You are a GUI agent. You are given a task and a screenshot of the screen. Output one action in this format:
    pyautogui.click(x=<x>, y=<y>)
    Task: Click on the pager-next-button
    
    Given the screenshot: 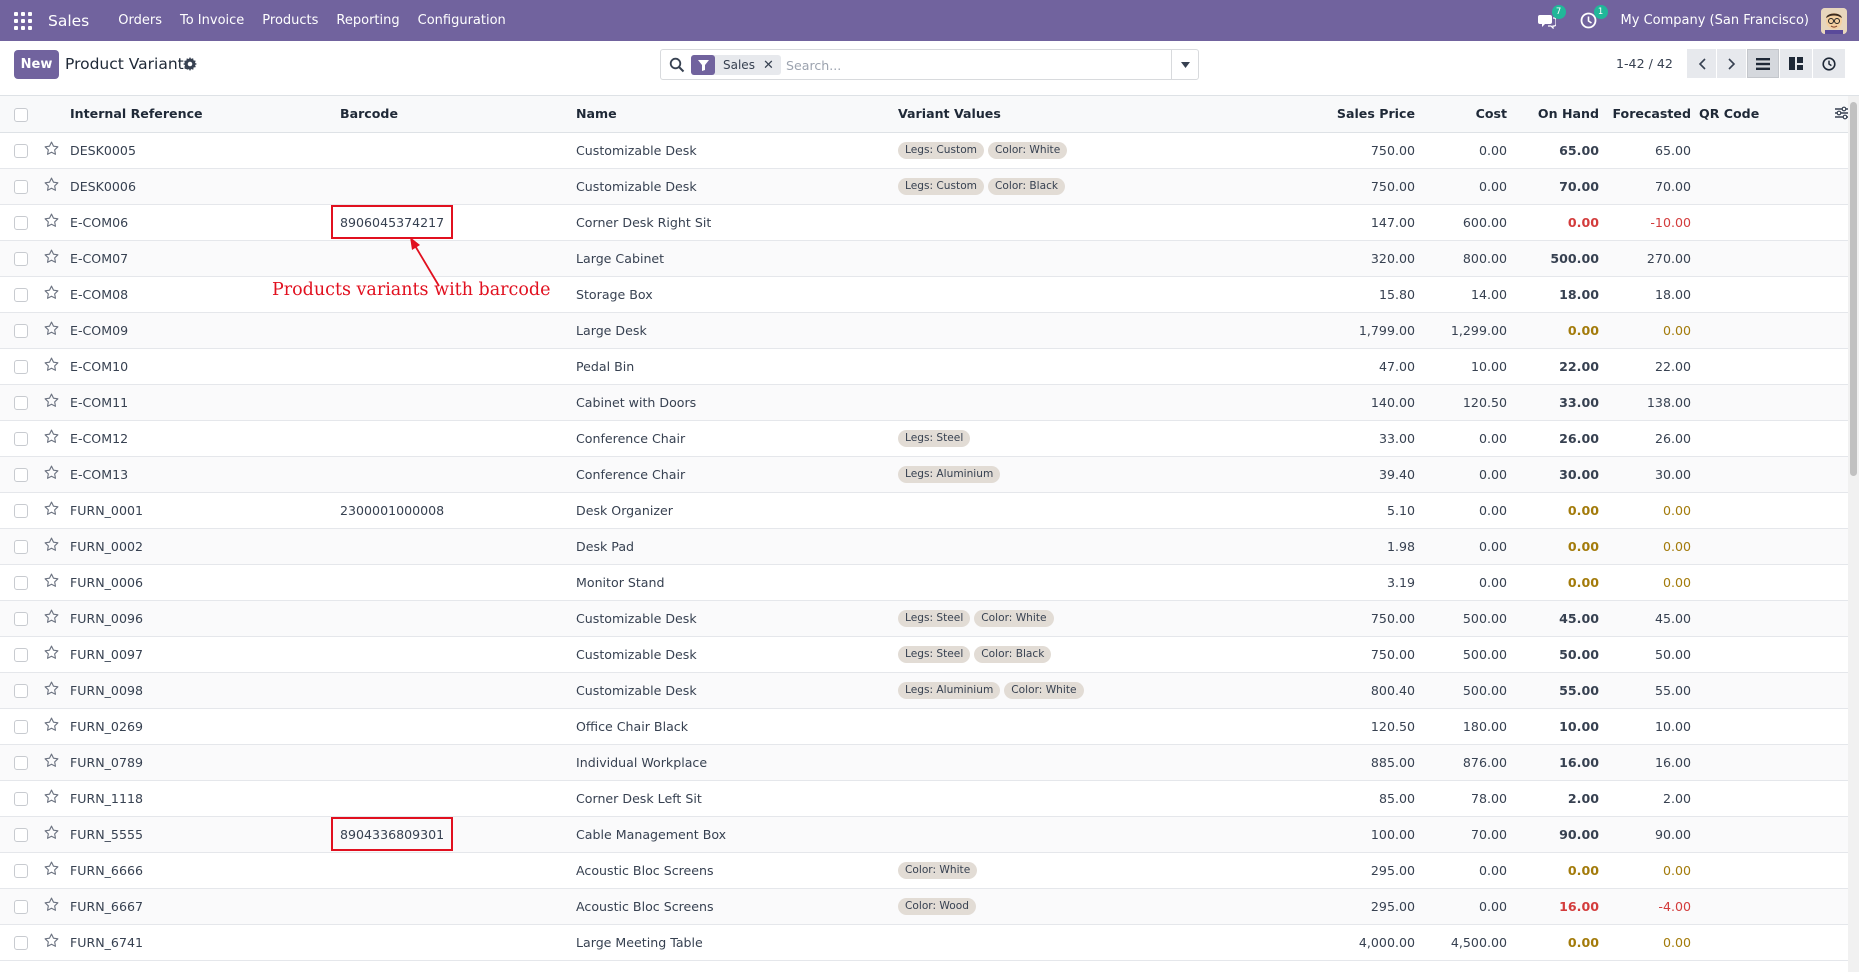 What is the action you would take?
    pyautogui.click(x=1731, y=63)
    